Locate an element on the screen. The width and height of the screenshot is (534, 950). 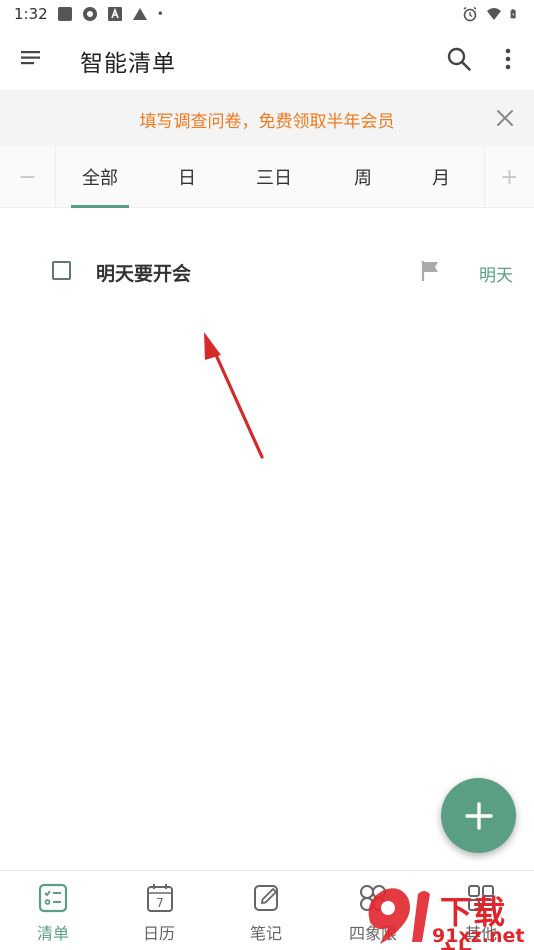
tab-label: 全部 is located at coordinates (100, 178).